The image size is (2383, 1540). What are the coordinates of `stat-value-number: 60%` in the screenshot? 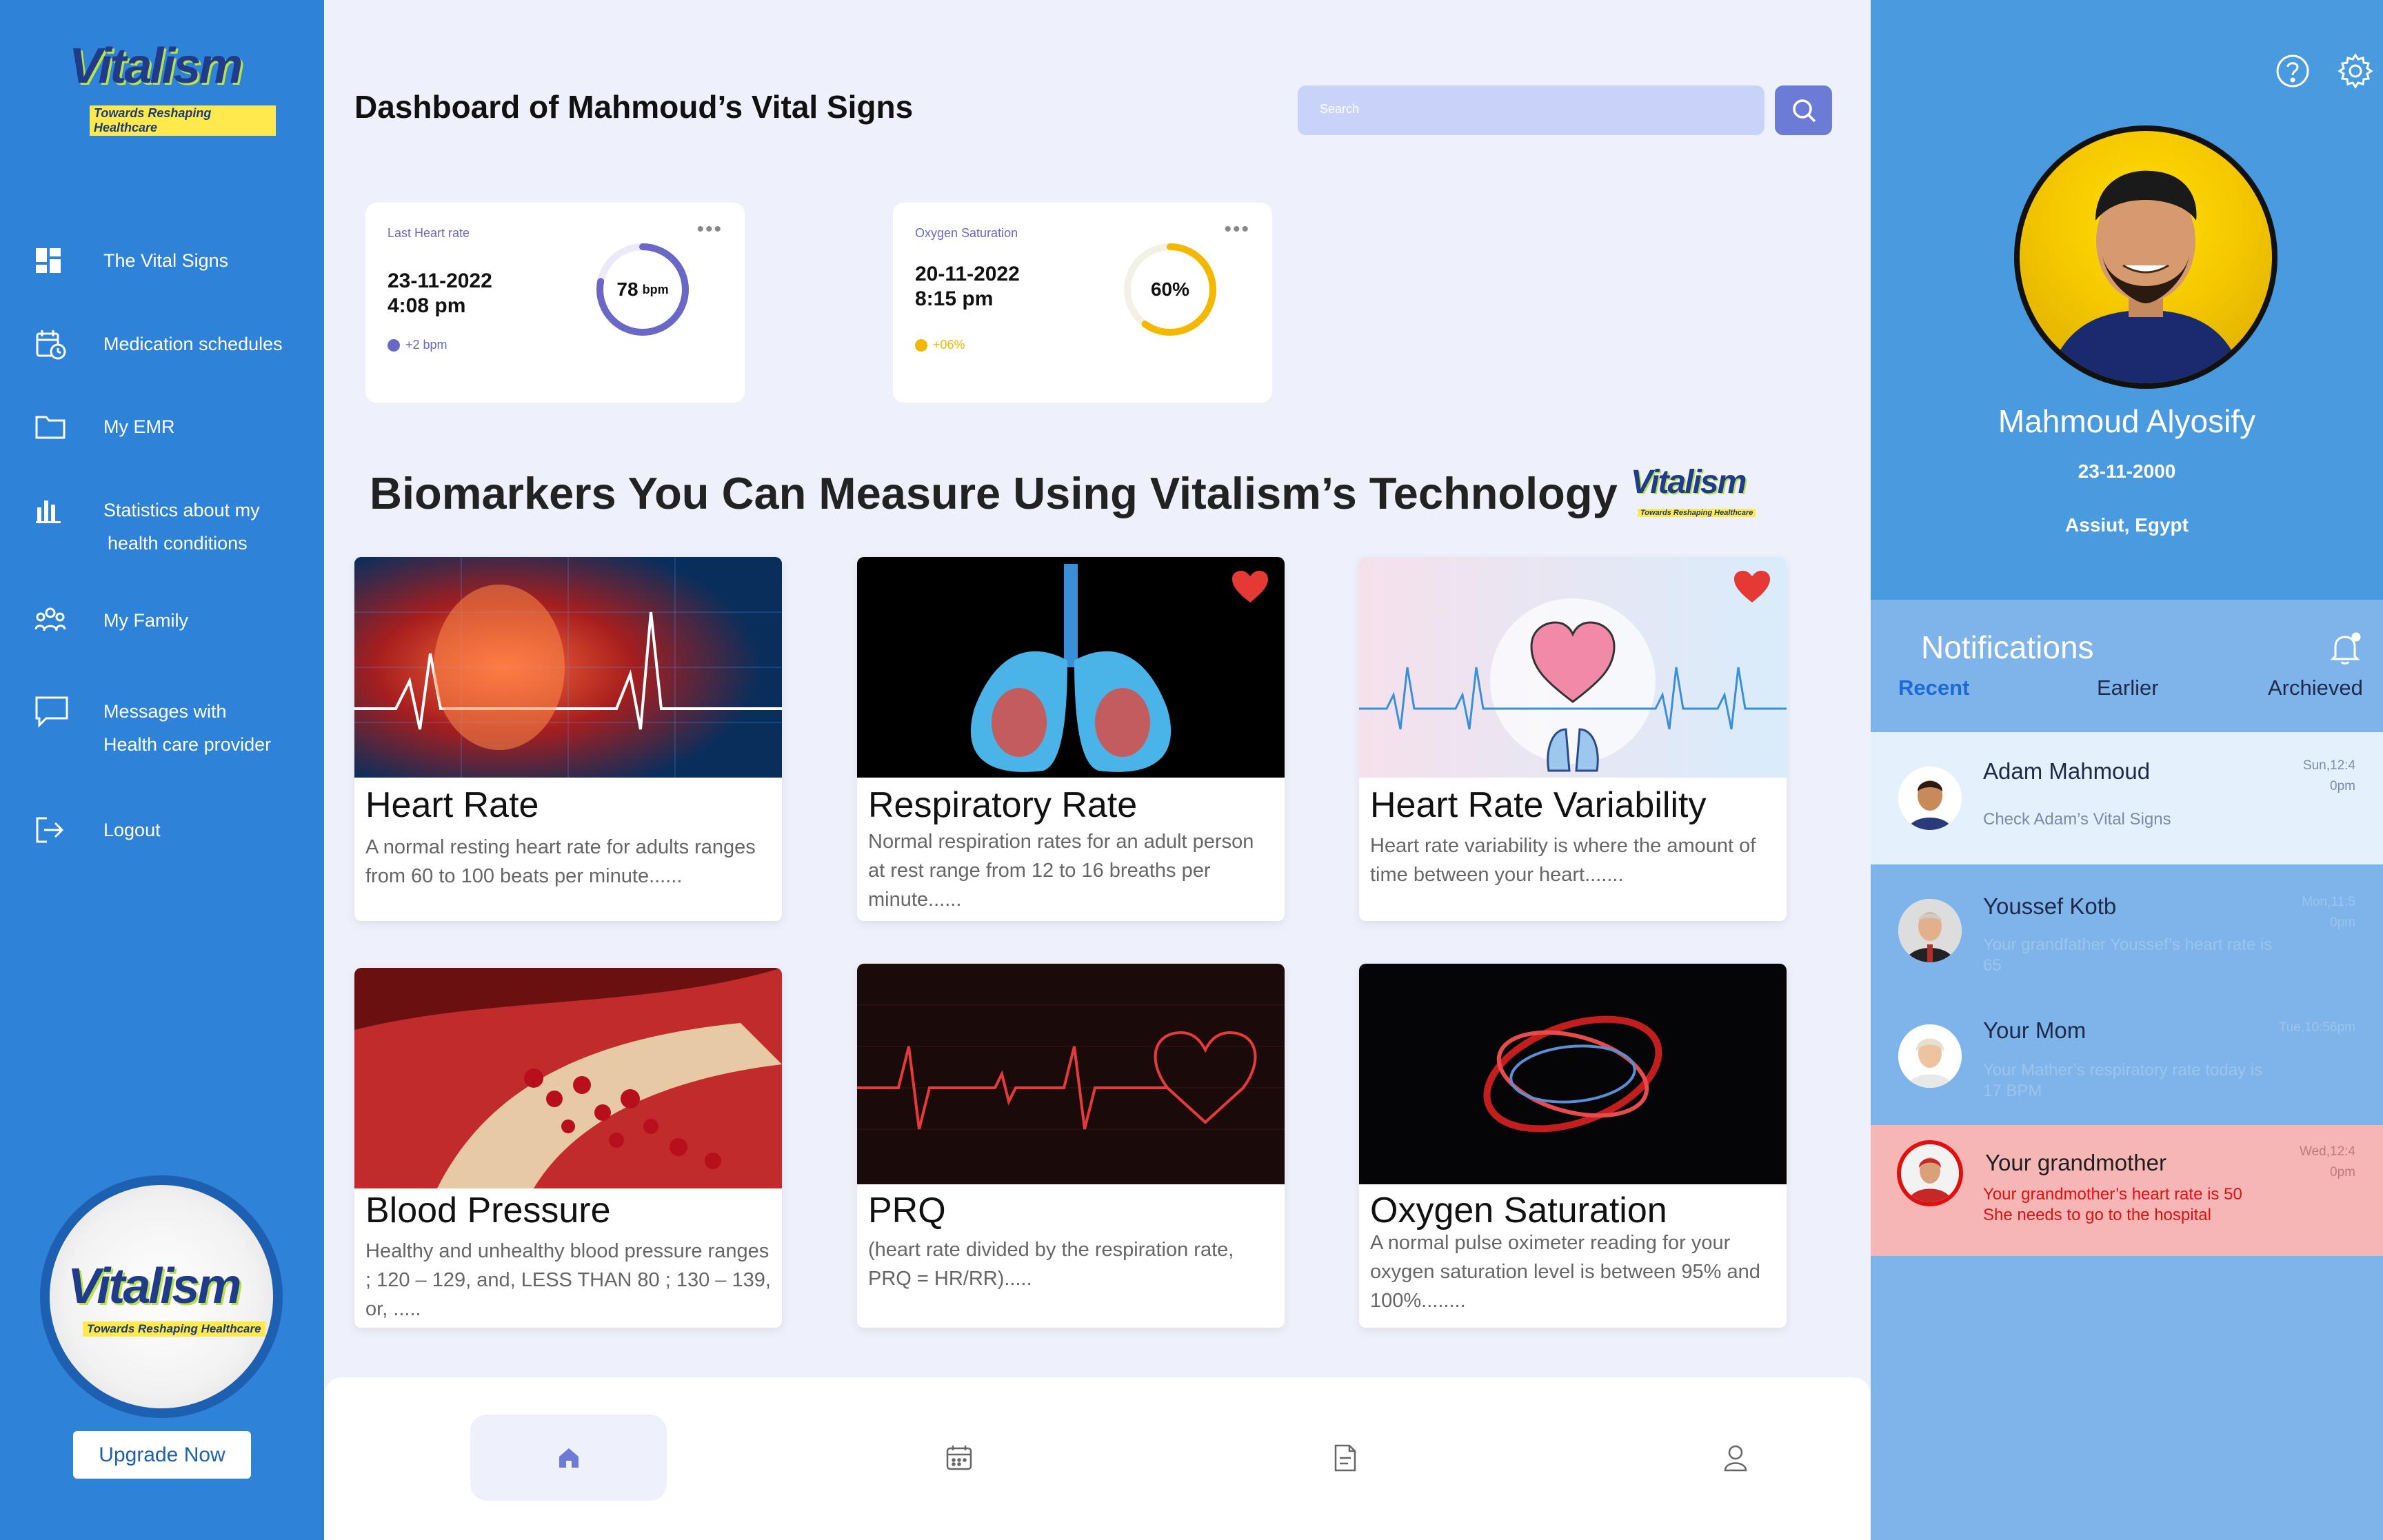 It's located at (1170, 289).